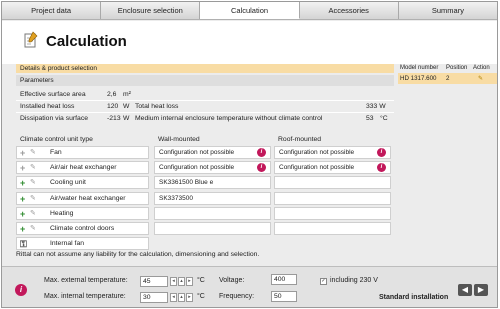 The width and height of the screenshot is (500, 309). Describe the element at coordinates (126, 106) in the screenshot. I see `installed-heat-loss-unit: W` at that location.